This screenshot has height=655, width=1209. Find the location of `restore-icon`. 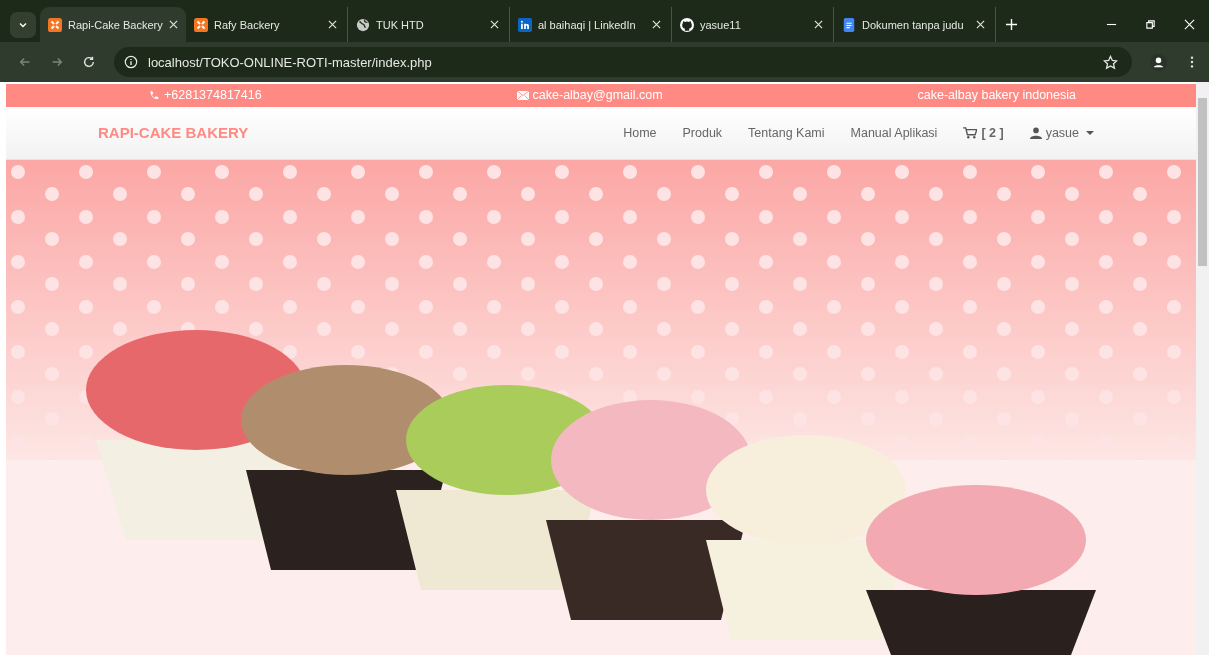

restore-icon is located at coordinates (1150, 24).